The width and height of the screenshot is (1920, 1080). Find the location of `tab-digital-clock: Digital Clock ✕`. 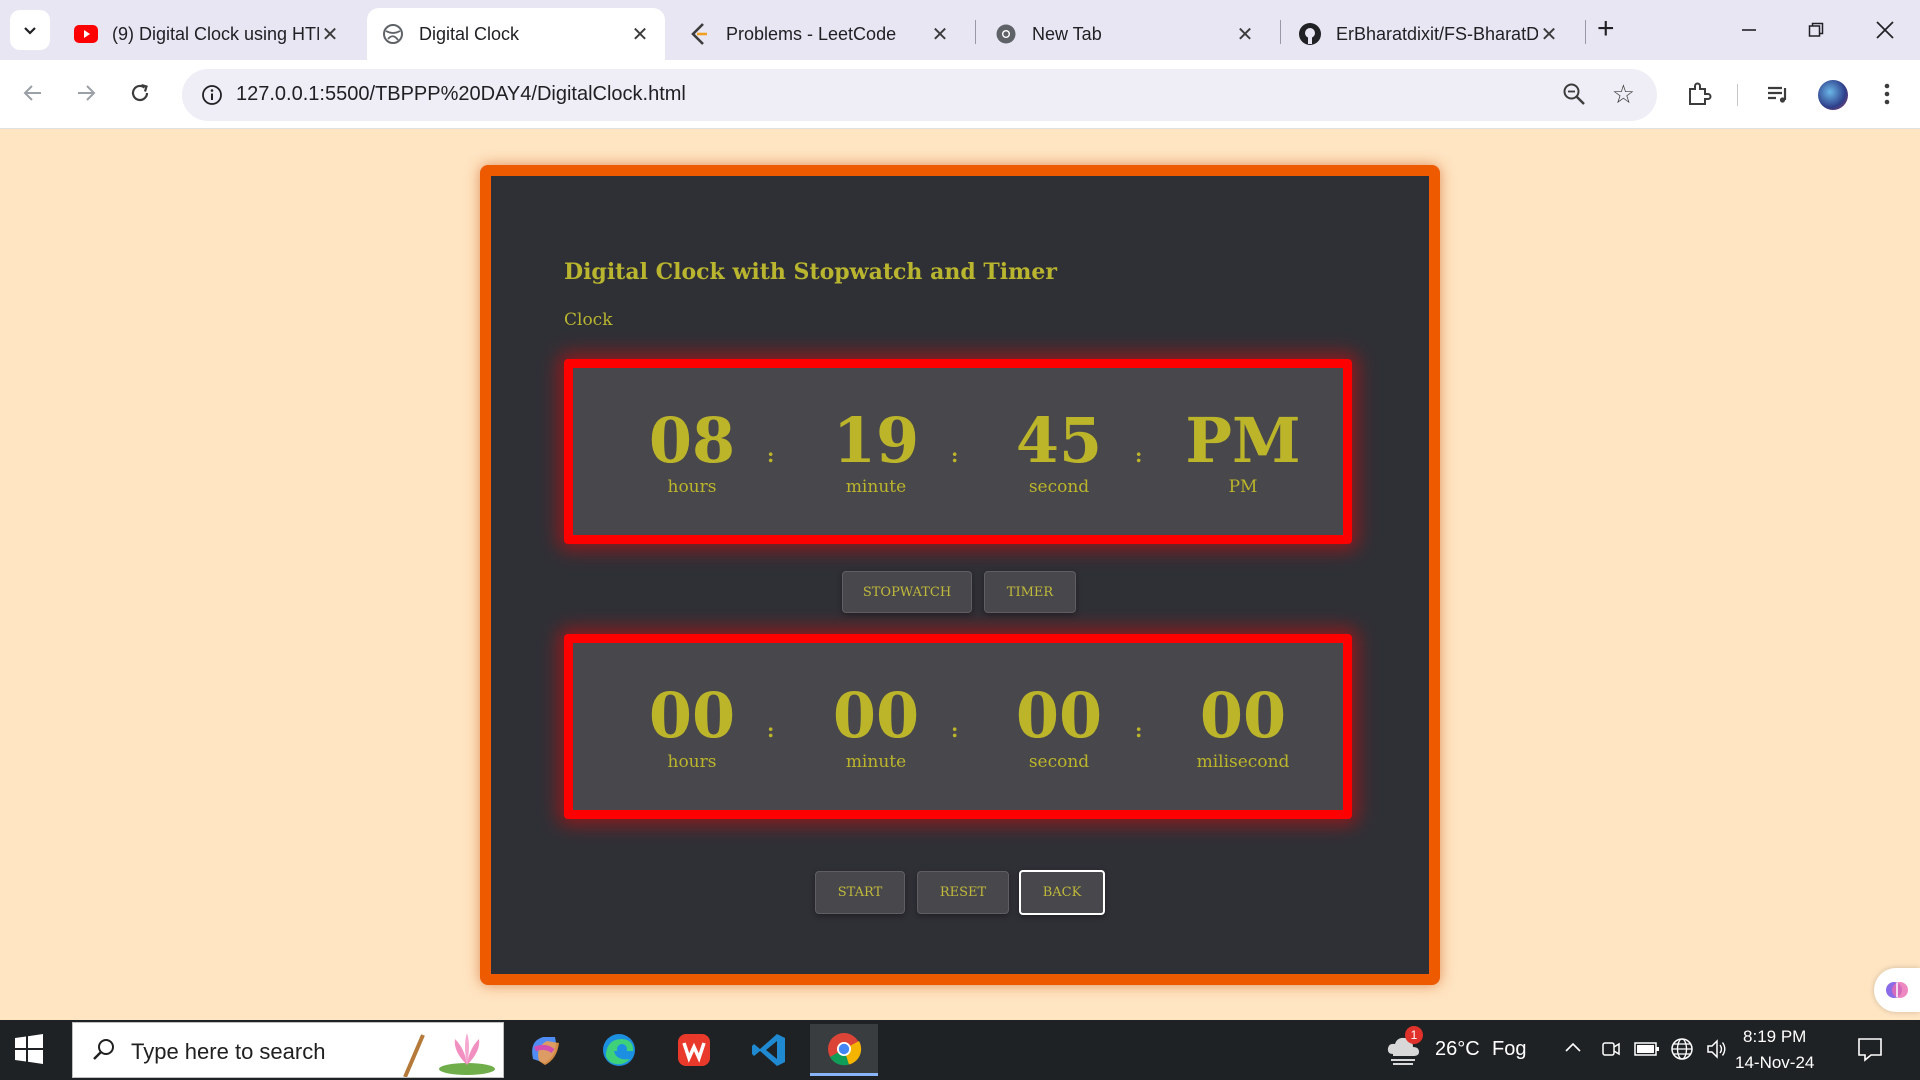

tab-digital-clock: Digital Clock ✕ is located at coordinates (516, 34).